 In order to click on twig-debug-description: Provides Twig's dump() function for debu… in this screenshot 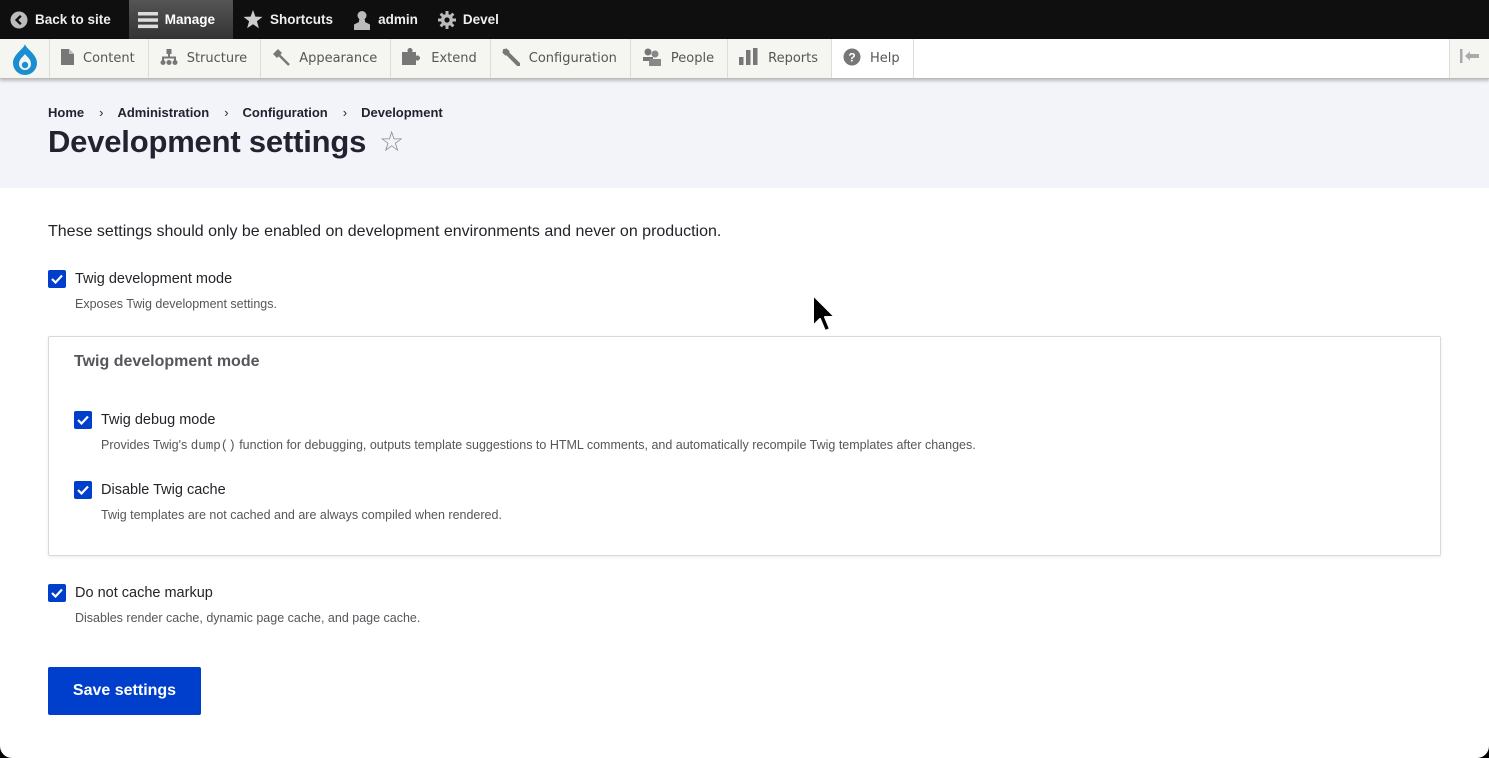, I will do `click(758, 445)`.